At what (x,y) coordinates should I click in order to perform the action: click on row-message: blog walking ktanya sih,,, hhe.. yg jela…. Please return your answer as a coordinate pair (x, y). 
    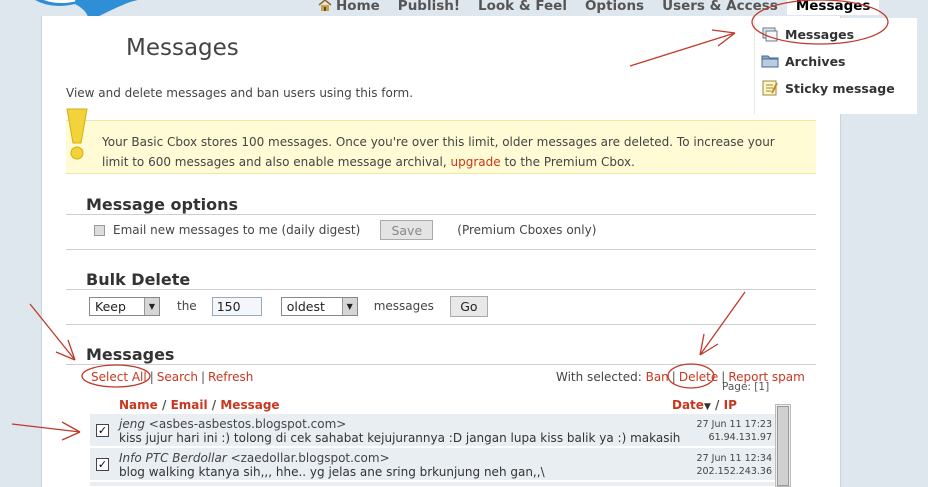
    Looking at the image, I should click on (332, 472).